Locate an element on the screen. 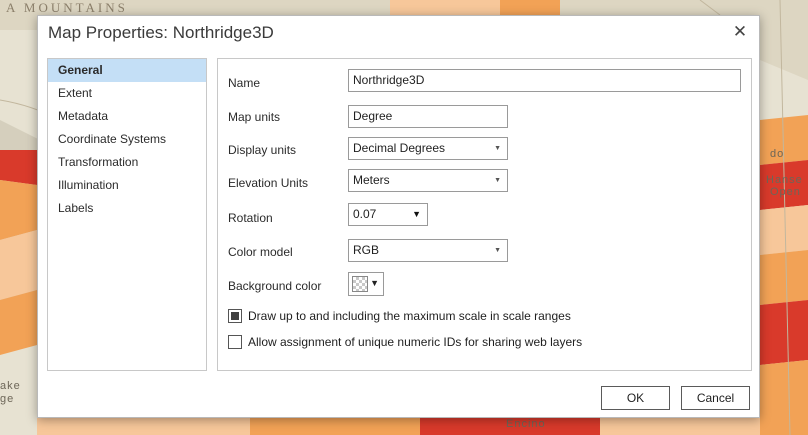  rotation-value: 0.07 is located at coordinates (365, 214).